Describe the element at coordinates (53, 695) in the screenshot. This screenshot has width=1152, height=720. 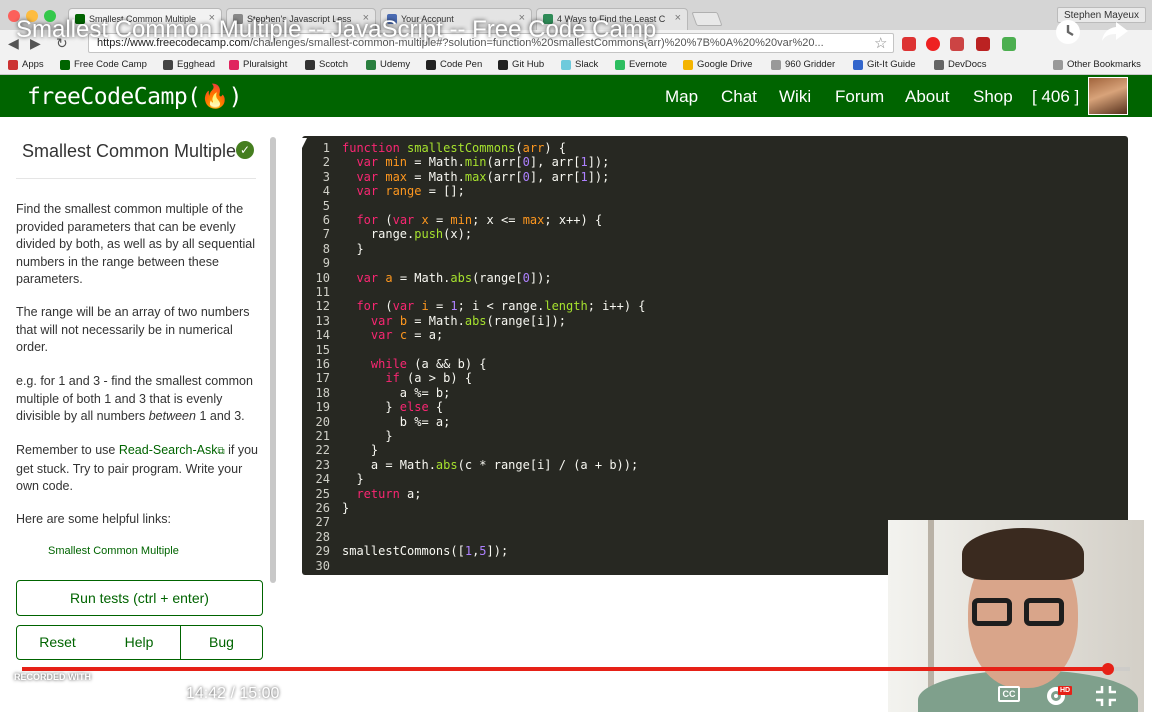
I see `play-icon` at that location.